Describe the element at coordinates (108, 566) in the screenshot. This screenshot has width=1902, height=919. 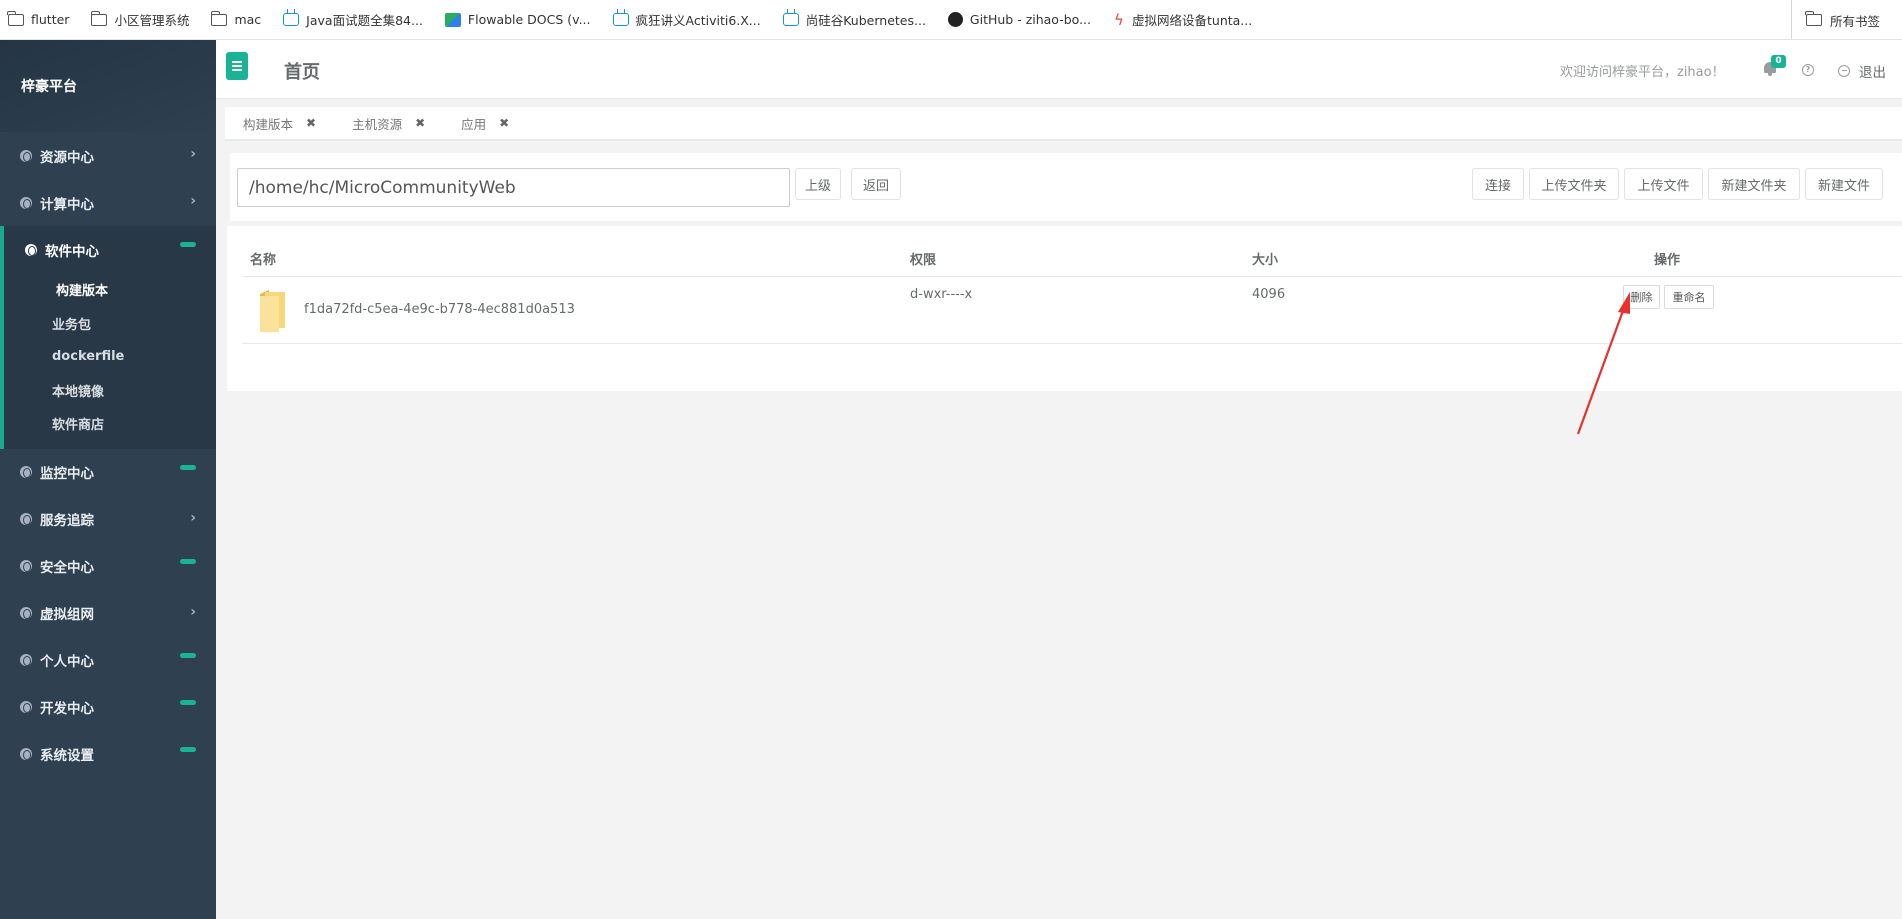
I see `sidebar-item-security: 安全中心` at that location.